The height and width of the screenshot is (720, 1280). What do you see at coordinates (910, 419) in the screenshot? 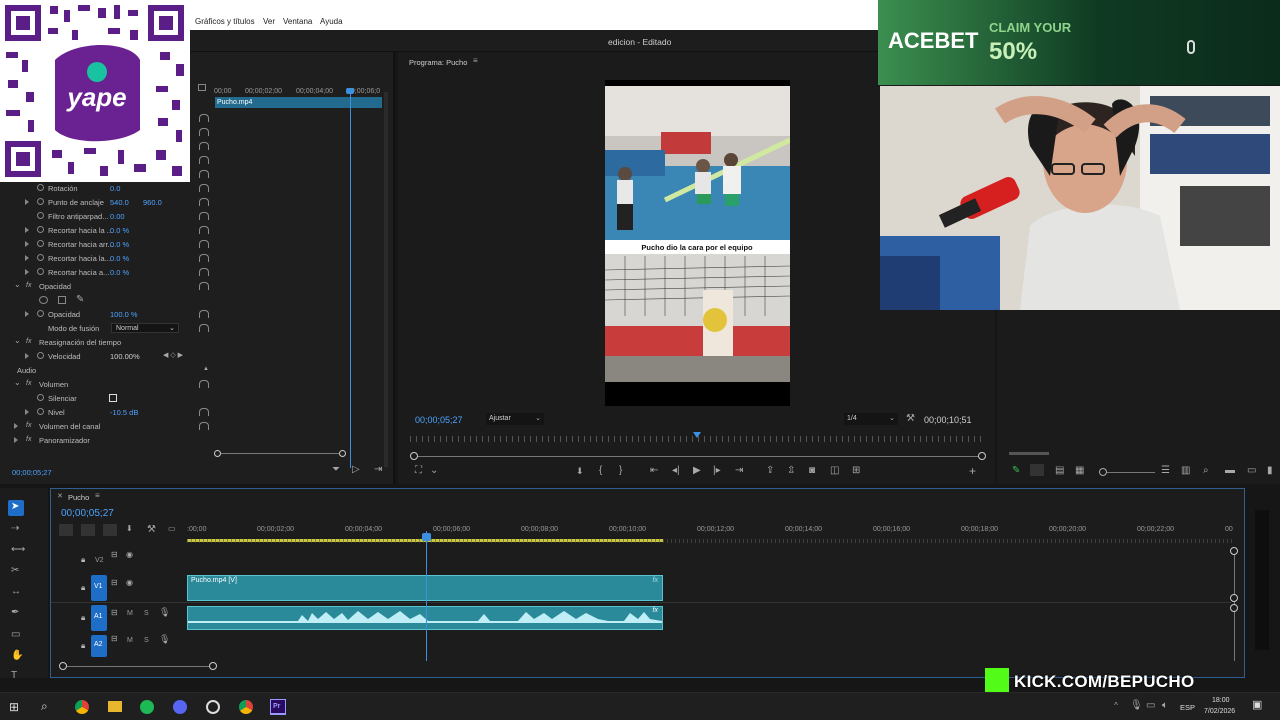
I see `wrench-icon: ⚒` at bounding box center [910, 419].